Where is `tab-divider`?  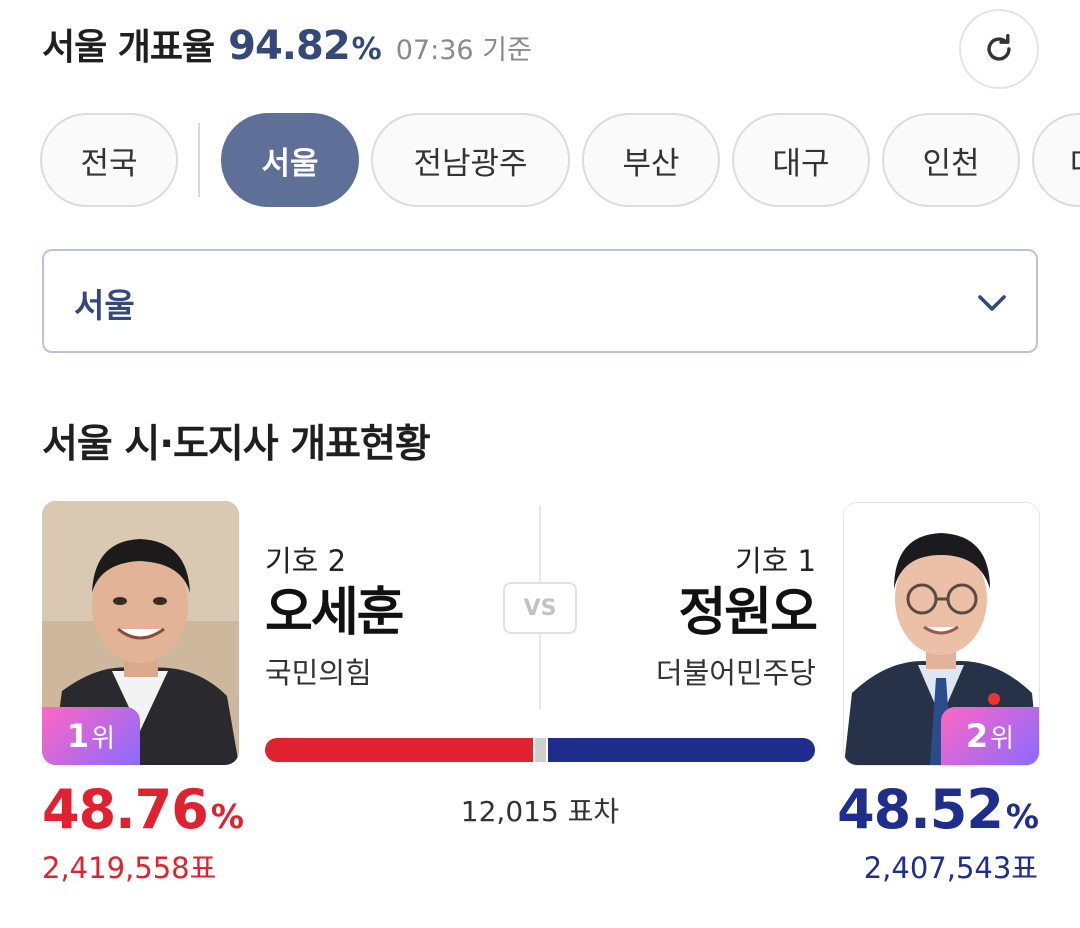 tab-divider is located at coordinates (199, 160).